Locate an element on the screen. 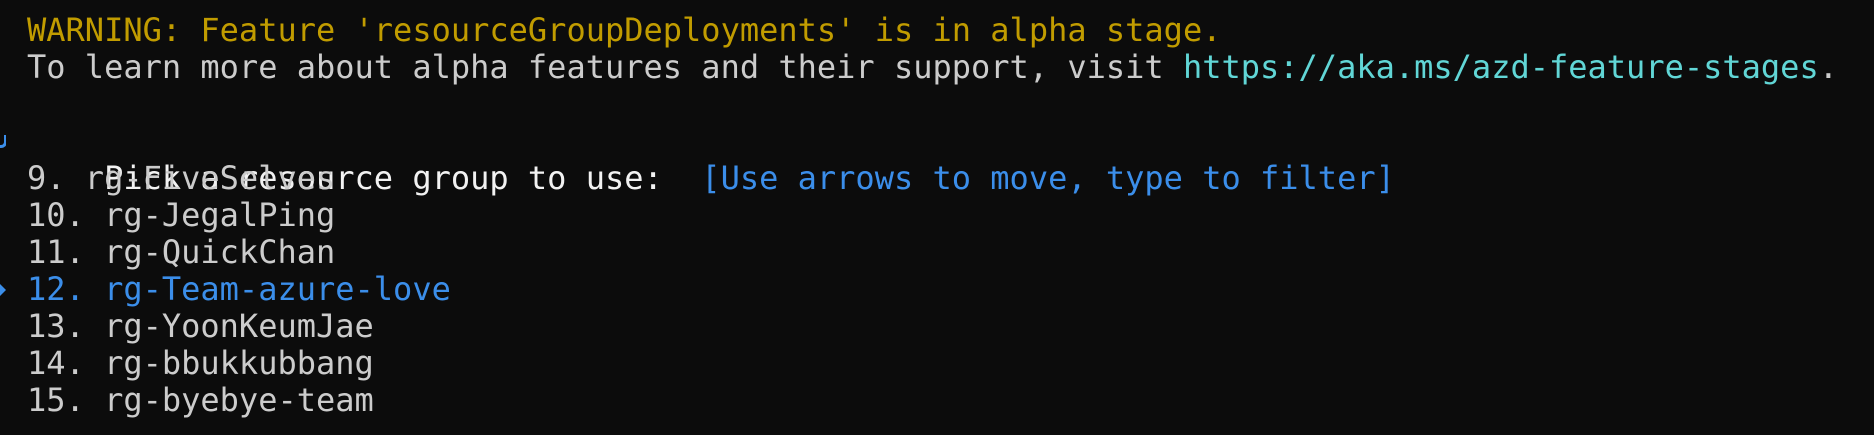 The height and width of the screenshot is (435, 1874). option-item: 9. rg-FiveSelves is located at coordinates (950, 178).